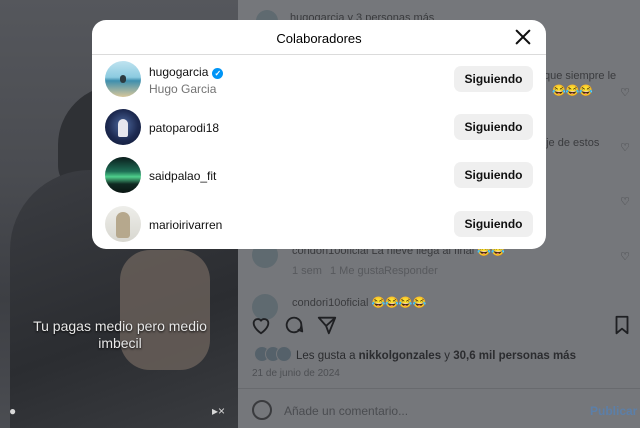  Describe the element at coordinates (514, 356) in the screenshot. I see `likes-count: 30,6 mil personas más` at that location.